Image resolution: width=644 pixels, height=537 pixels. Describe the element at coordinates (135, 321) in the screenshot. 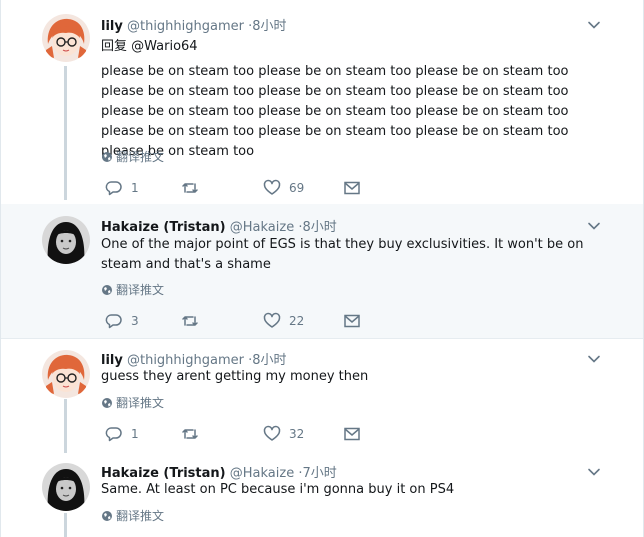

I see `reply-count: 3` at that location.